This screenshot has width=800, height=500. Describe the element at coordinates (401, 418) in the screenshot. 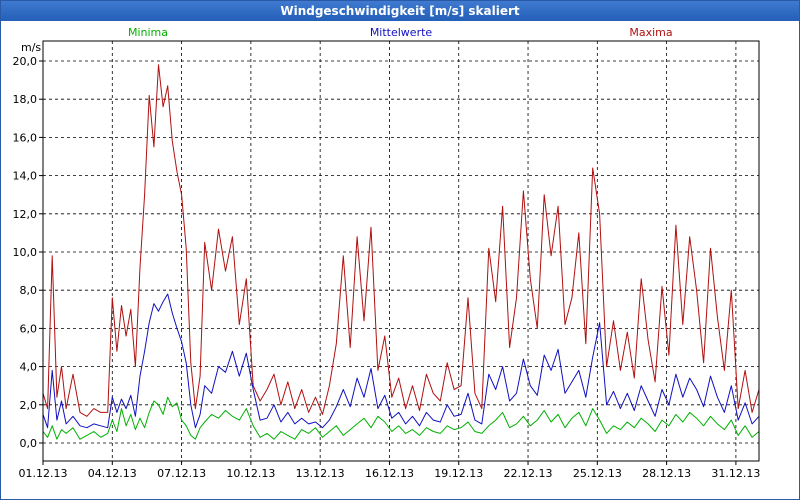

I see `series-line-minima` at that location.